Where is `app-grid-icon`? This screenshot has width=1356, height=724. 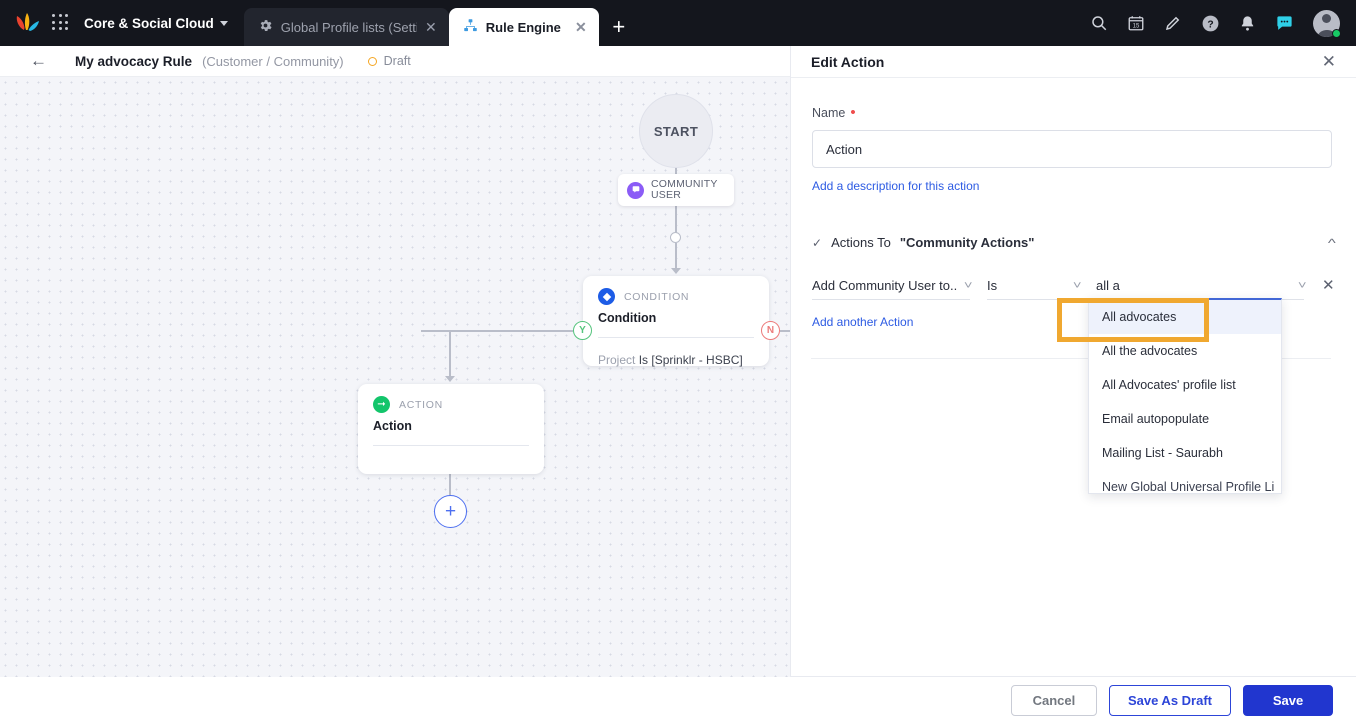
app-grid-icon is located at coordinates (61, 23).